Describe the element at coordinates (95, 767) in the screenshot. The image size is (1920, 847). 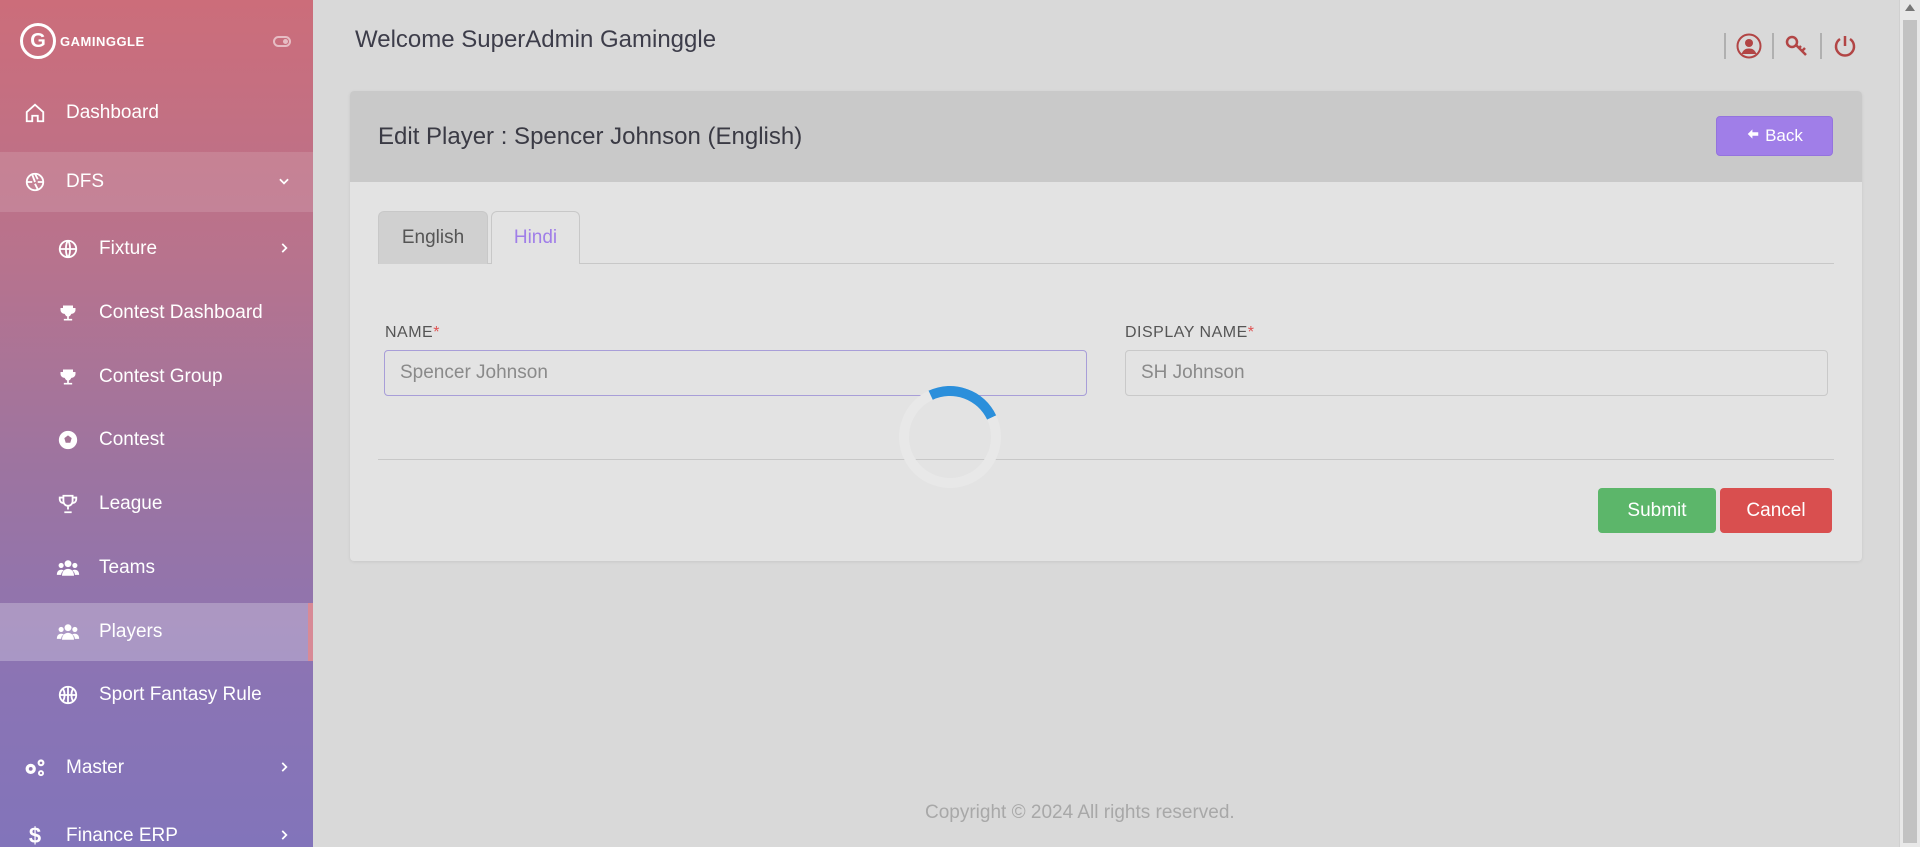
I see `sidebar-item-label: Master` at that location.